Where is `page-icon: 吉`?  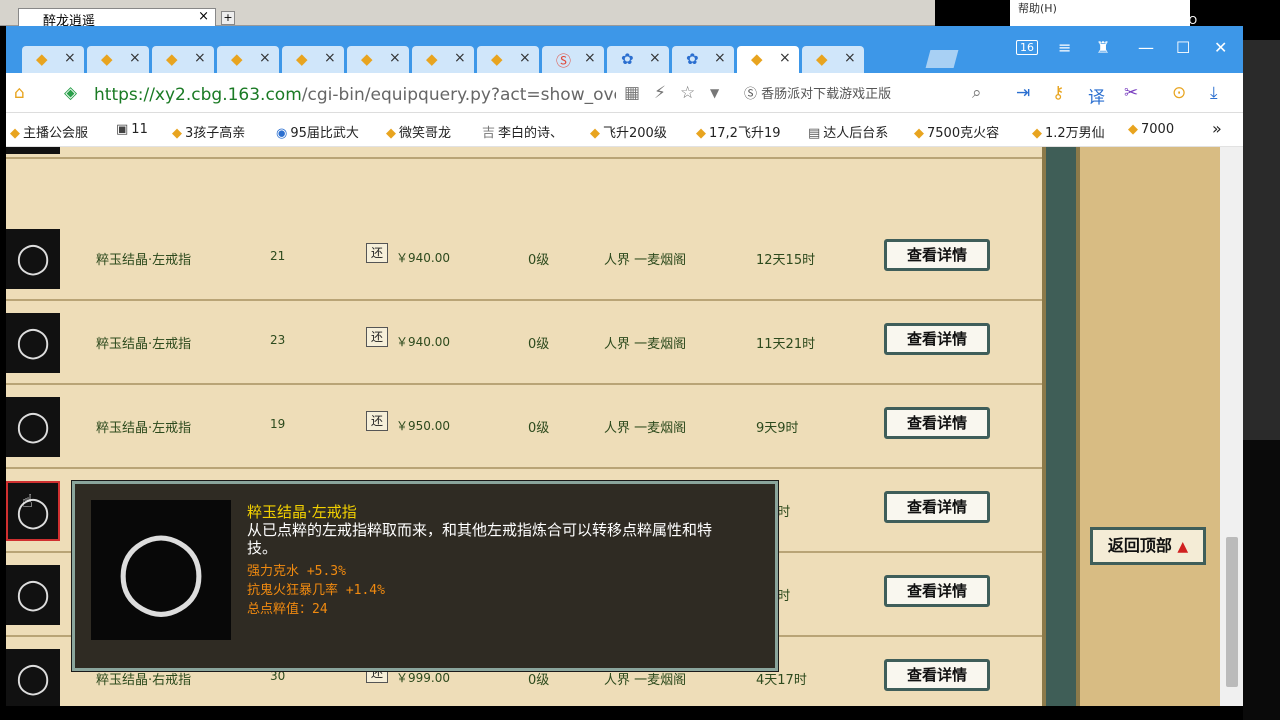
page-icon: 吉 is located at coordinates (489, 133).